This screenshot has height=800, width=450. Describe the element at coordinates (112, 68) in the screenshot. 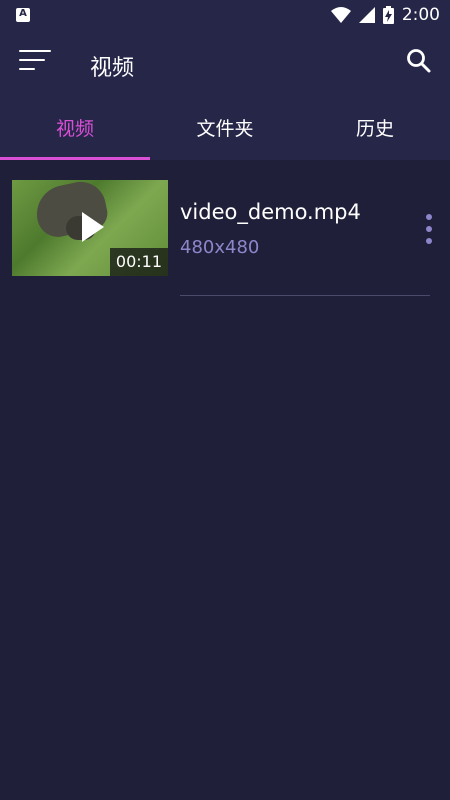

I see `page-title: 视频` at that location.